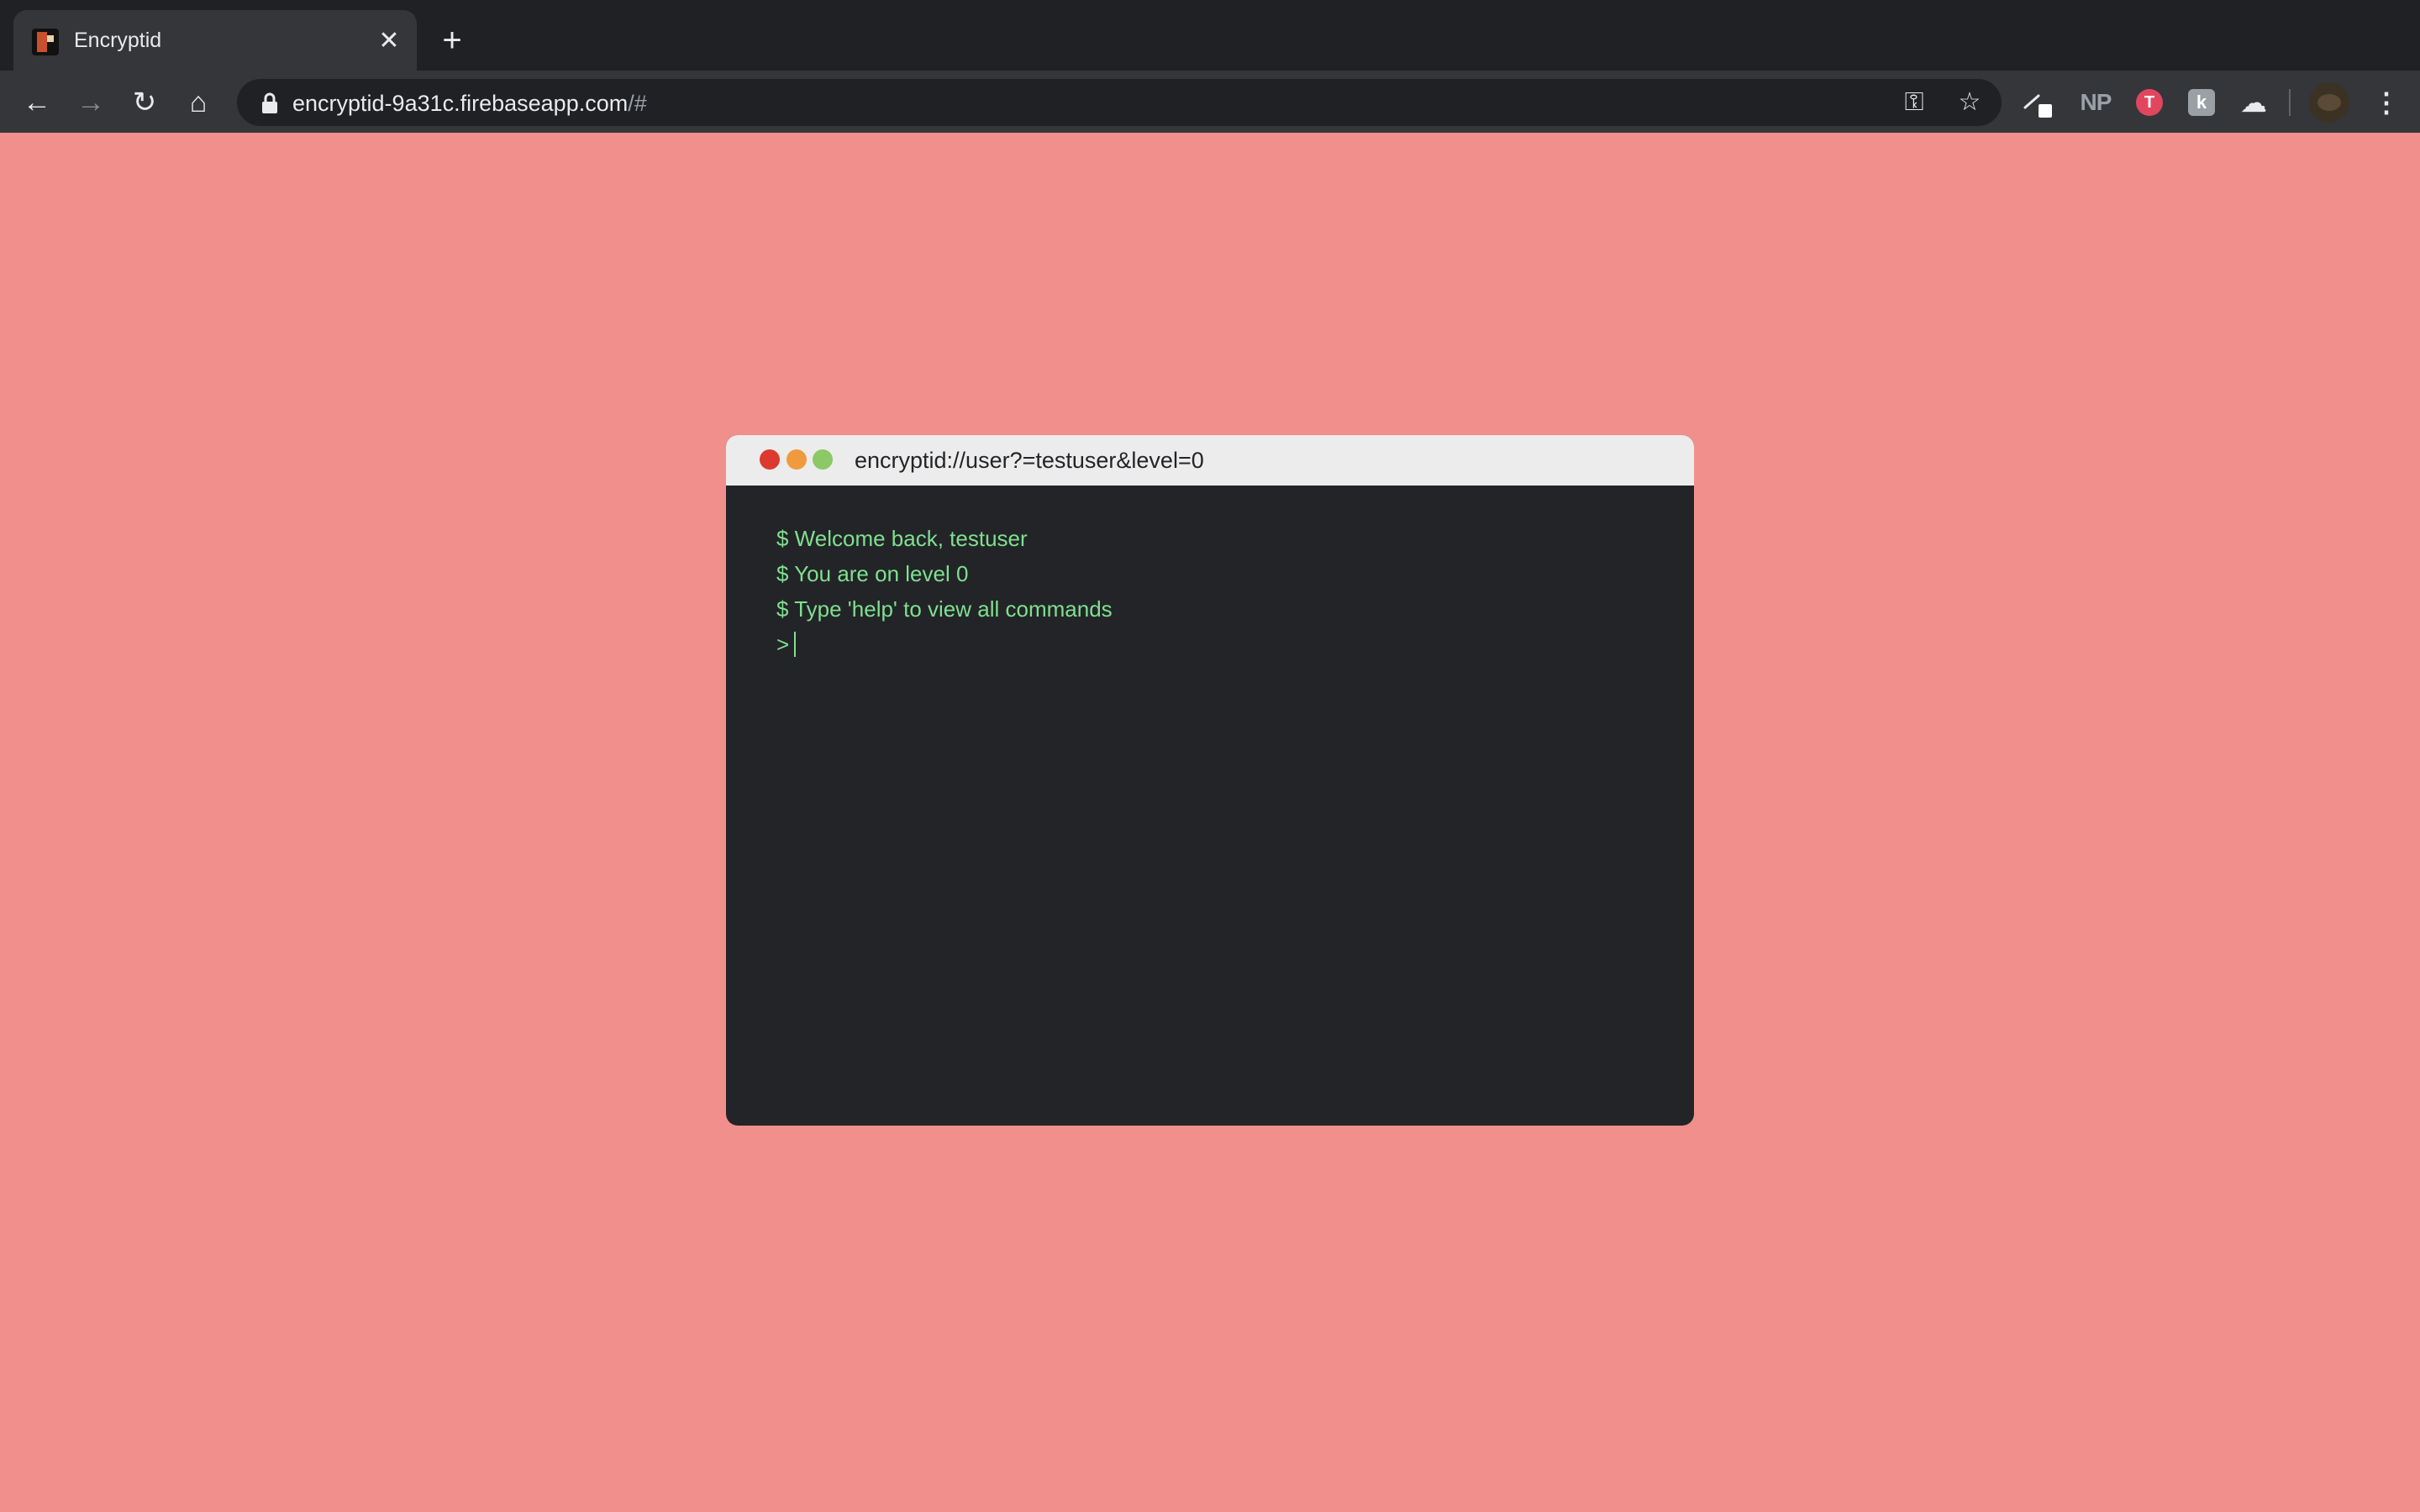 Image resolution: width=2420 pixels, height=1512 pixels. I want to click on cloud-extension-icon: ☁, so click(2253, 102).